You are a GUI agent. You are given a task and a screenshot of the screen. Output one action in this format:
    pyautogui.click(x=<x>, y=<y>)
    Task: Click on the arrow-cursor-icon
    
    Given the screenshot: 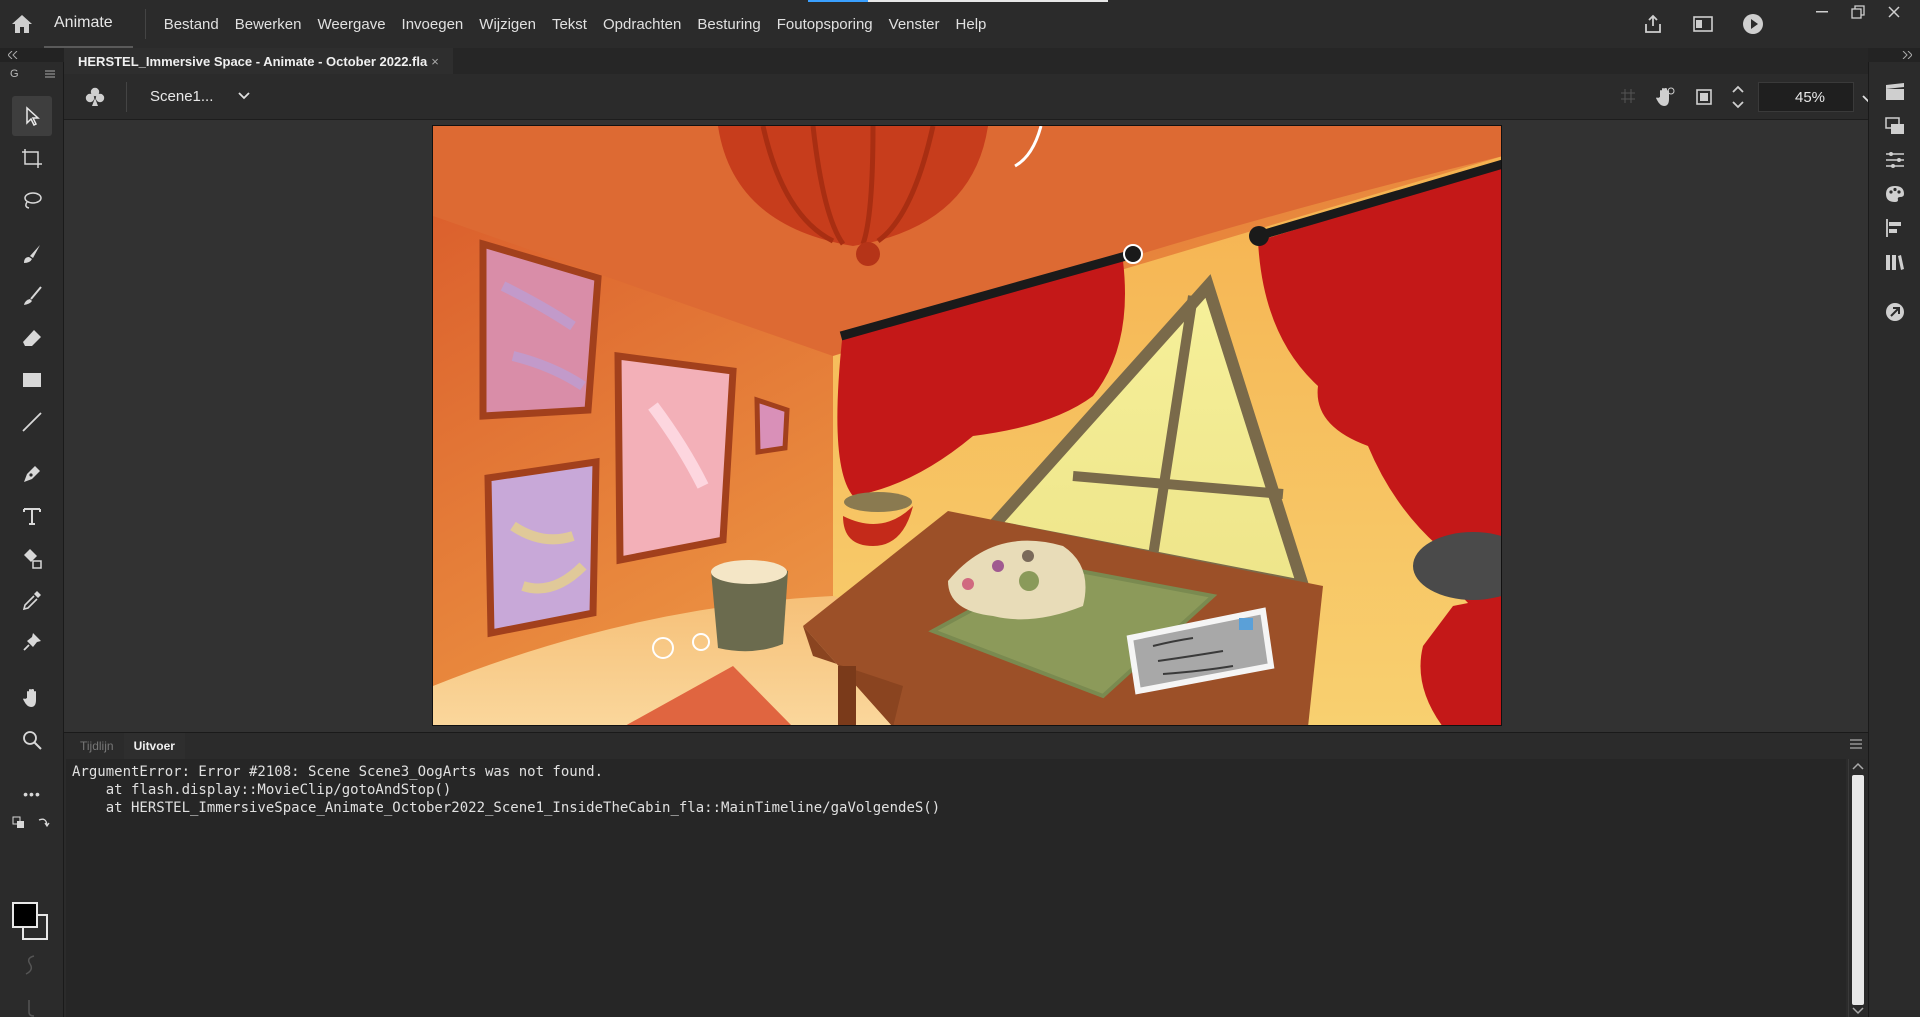 What is the action you would take?
    pyautogui.click(x=33, y=116)
    